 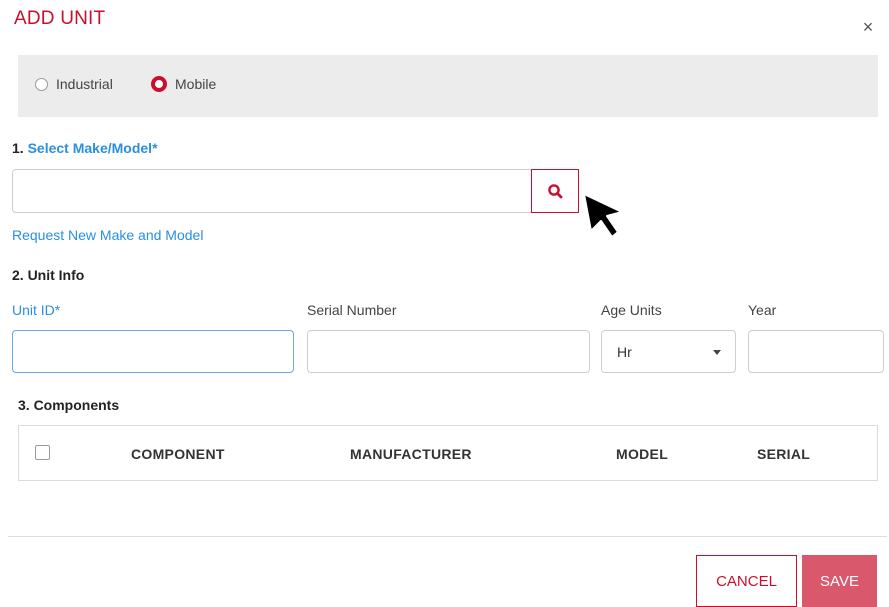 What do you see at coordinates (153, 351) in the screenshot?
I see `unit-id-input` at bounding box center [153, 351].